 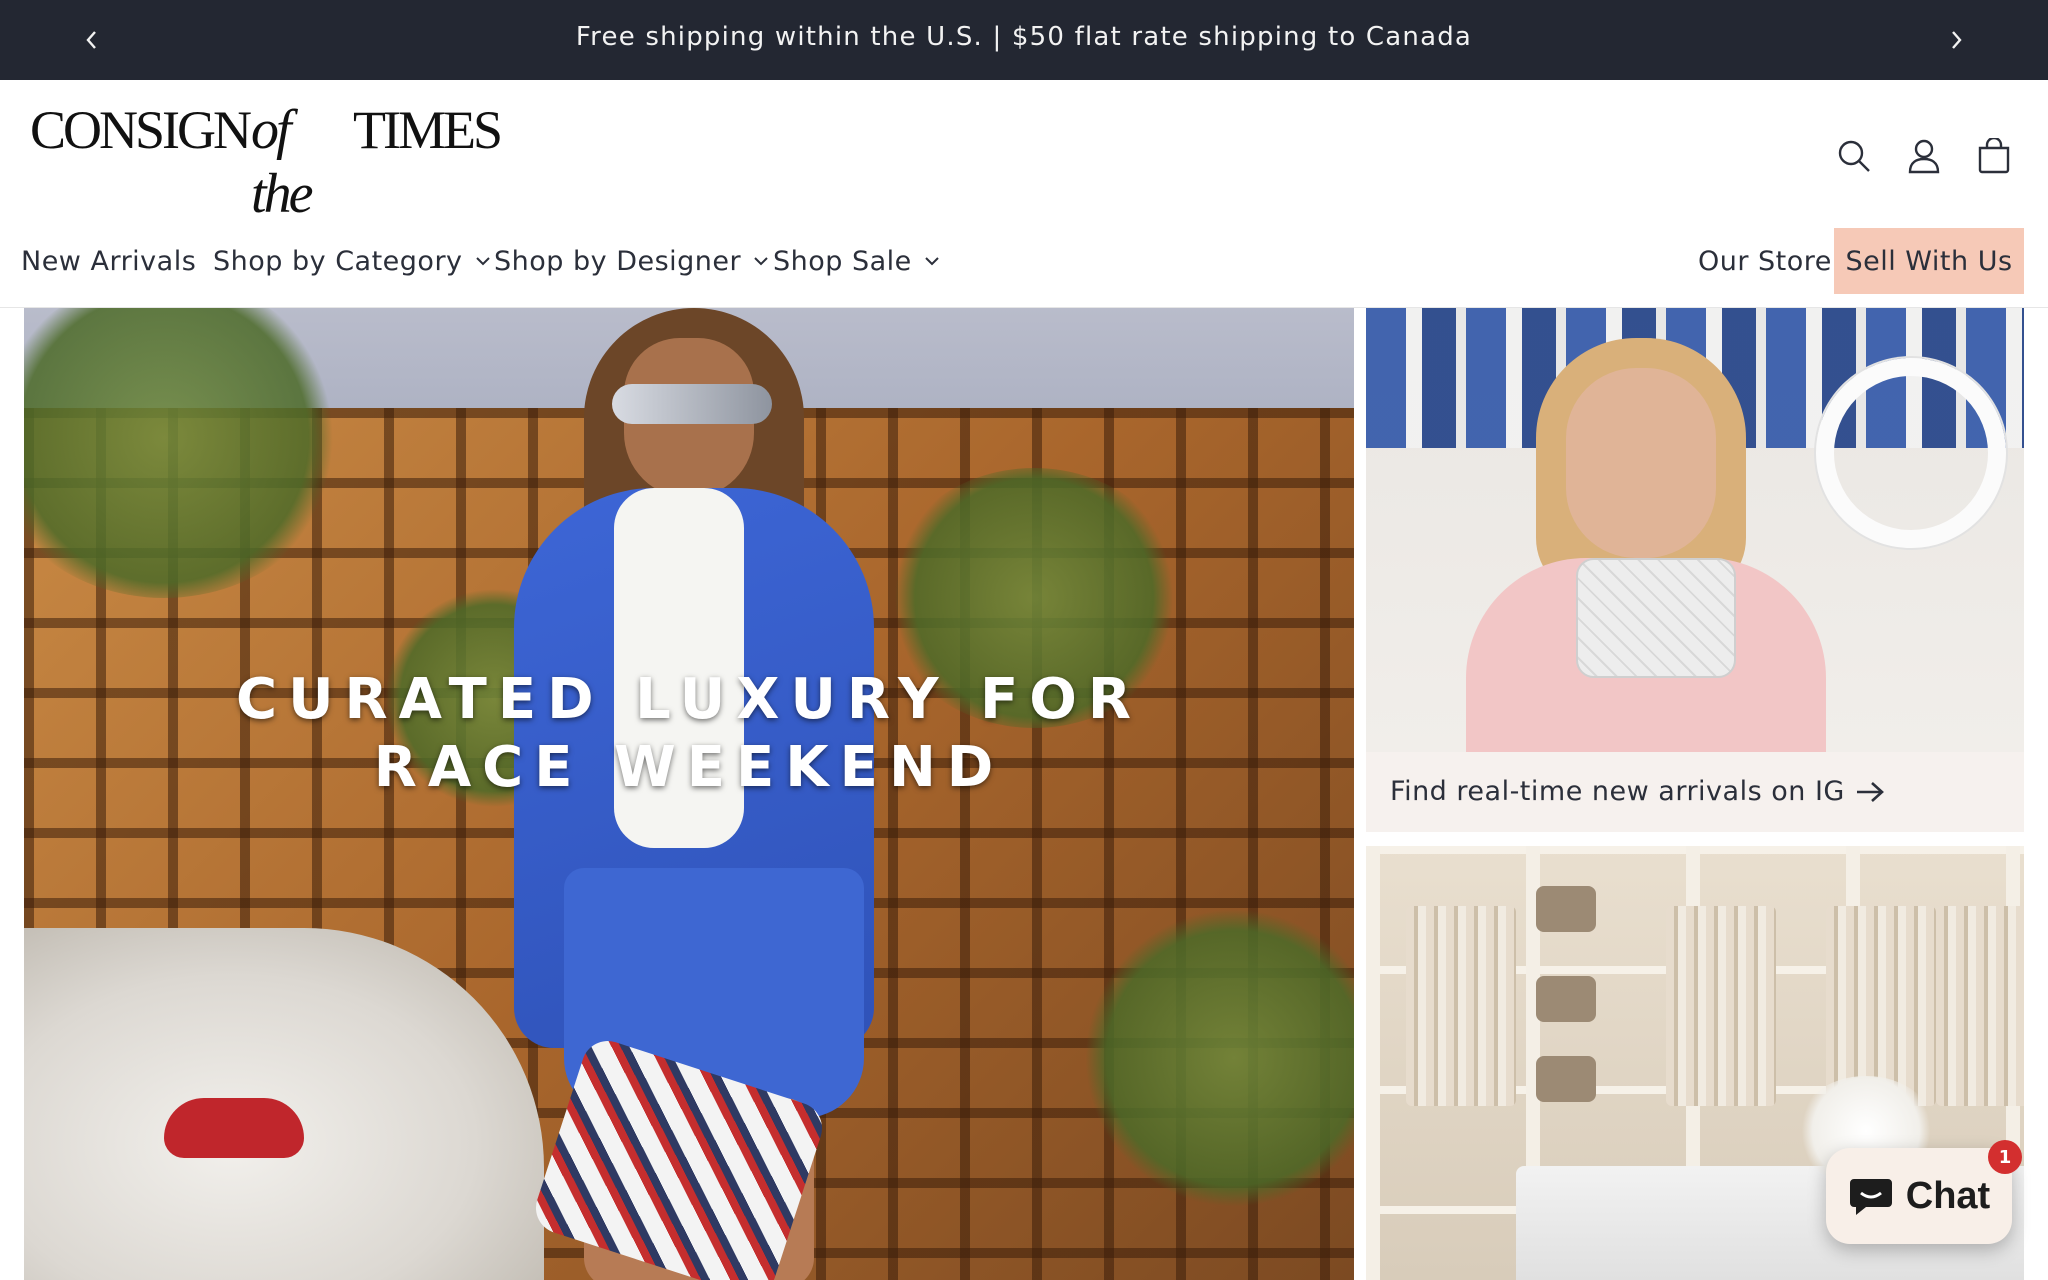 I want to click on nav-shop-by-category: Shop by Category, so click(x=352, y=261).